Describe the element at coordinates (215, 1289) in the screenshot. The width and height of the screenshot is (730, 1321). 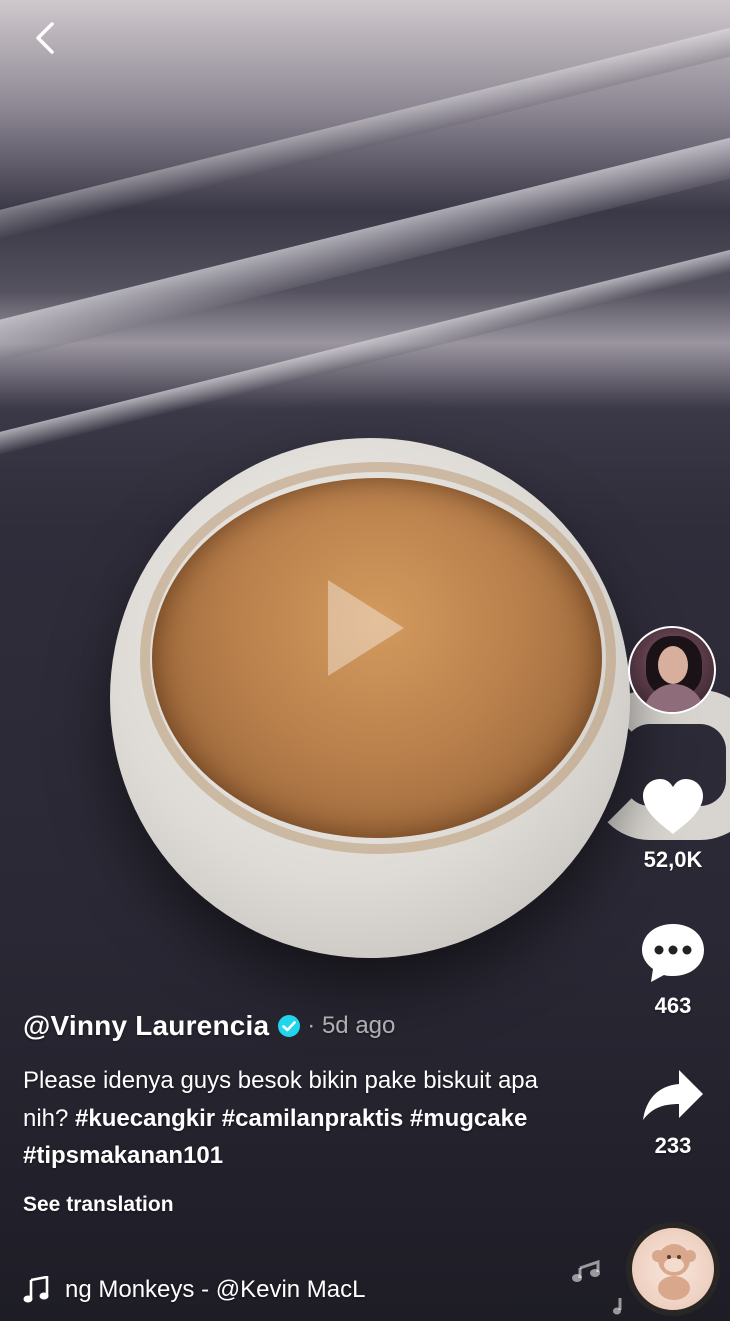
I see `music-title: ng Monkeys - @Kevin MacL` at that location.